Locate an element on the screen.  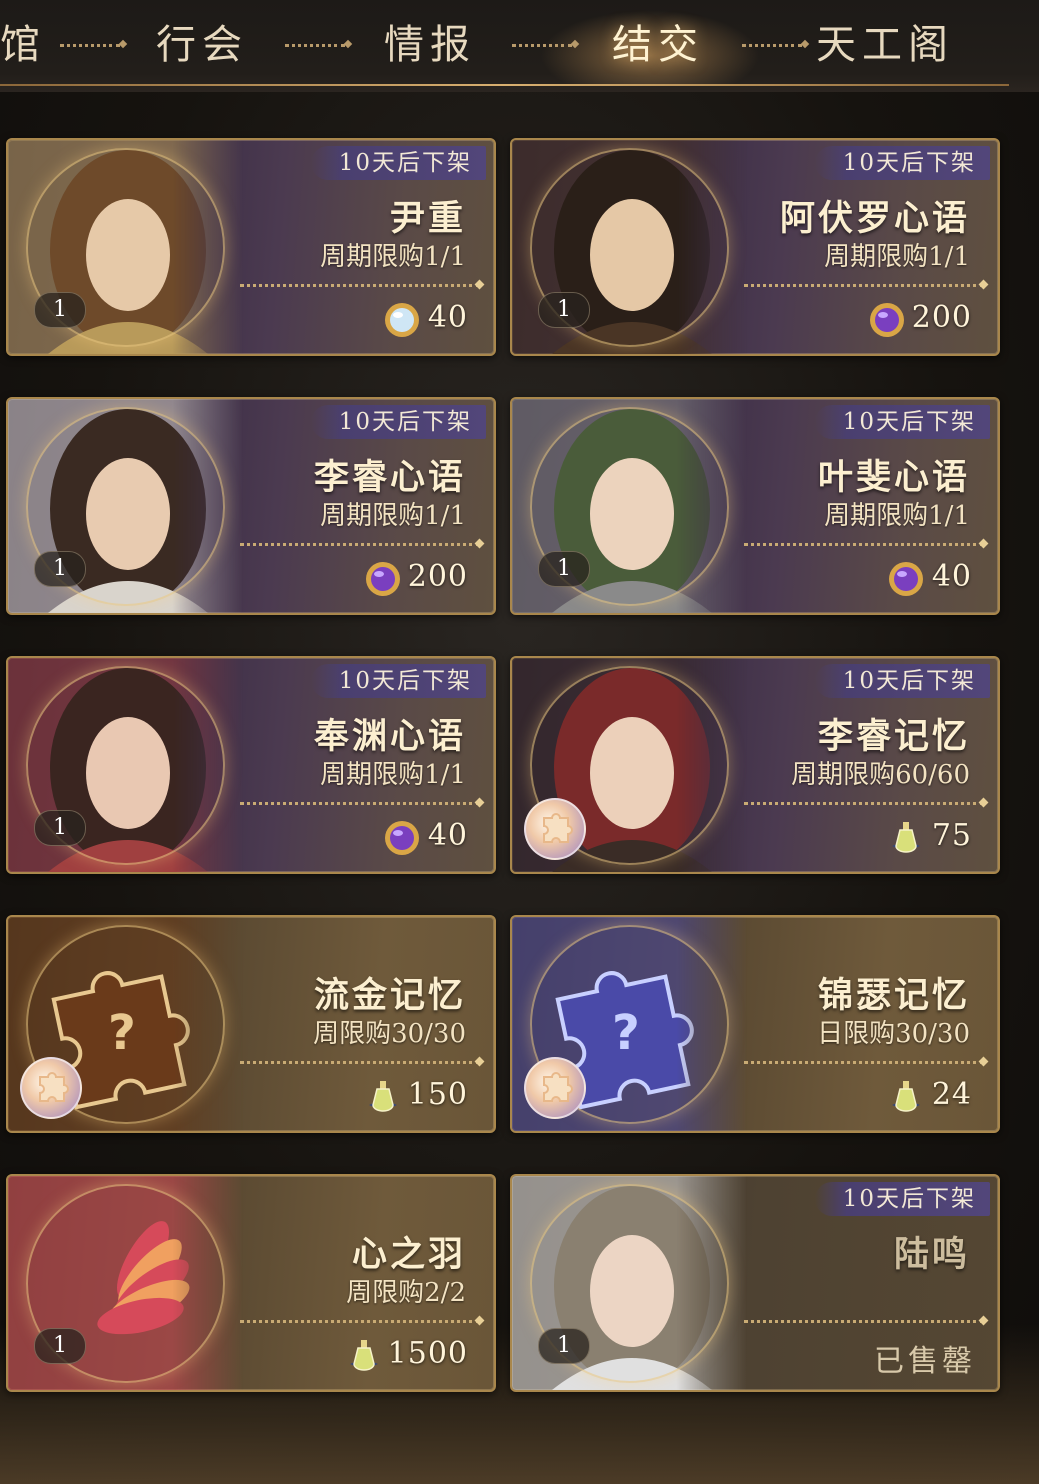
price-value: 75 is located at coordinates (951, 835).